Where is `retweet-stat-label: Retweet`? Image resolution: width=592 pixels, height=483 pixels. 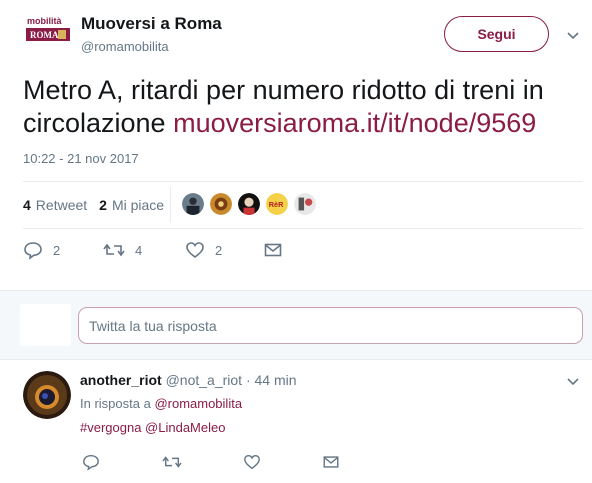 retweet-stat-label: Retweet is located at coordinates (61, 205).